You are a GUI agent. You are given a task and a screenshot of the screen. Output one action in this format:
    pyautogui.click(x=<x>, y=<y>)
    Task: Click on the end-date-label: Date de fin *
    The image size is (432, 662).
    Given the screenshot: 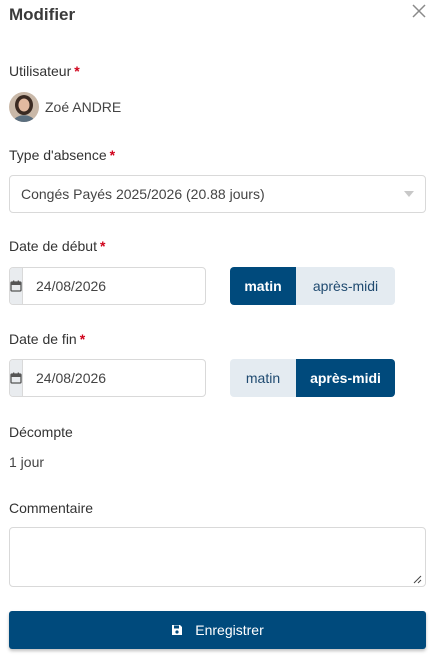 What is the action you would take?
    pyautogui.click(x=47, y=339)
    